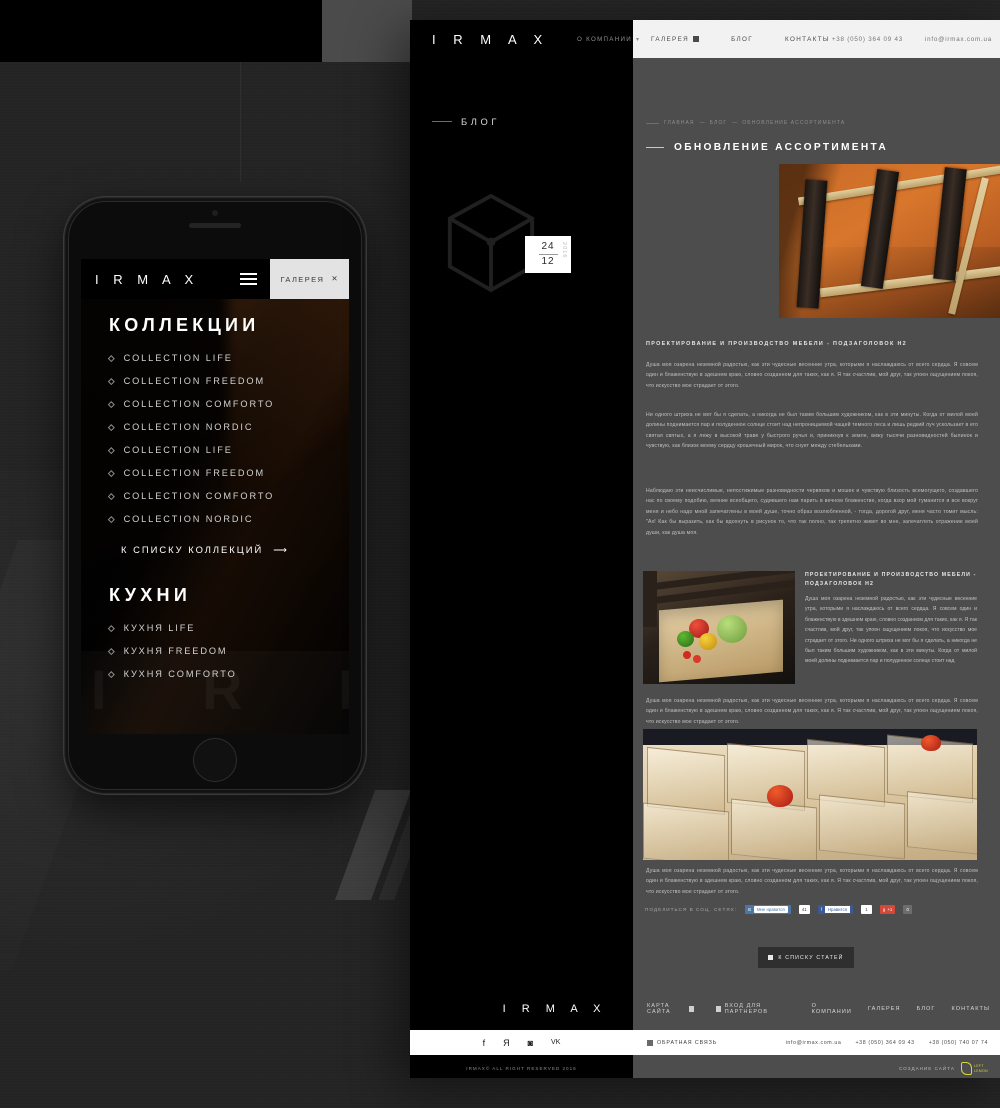 Image resolution: width=1000 pixels, height=1108 pixels. I want to click on list-item: КУХНЯ FREEDOM, so click(228, 651).